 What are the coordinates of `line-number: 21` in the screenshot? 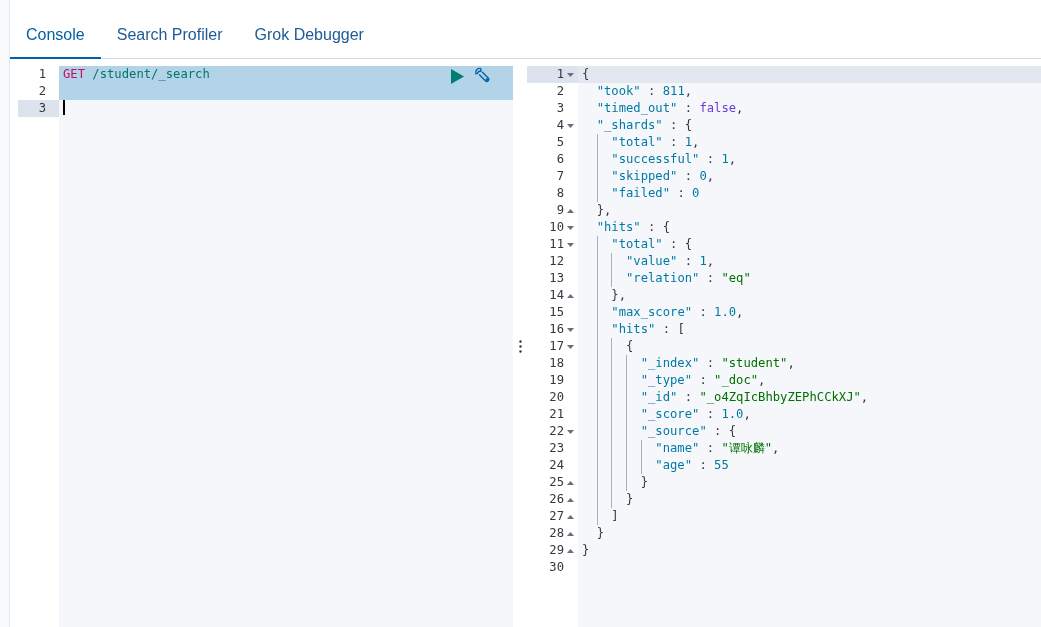 It's located at (556, 414).